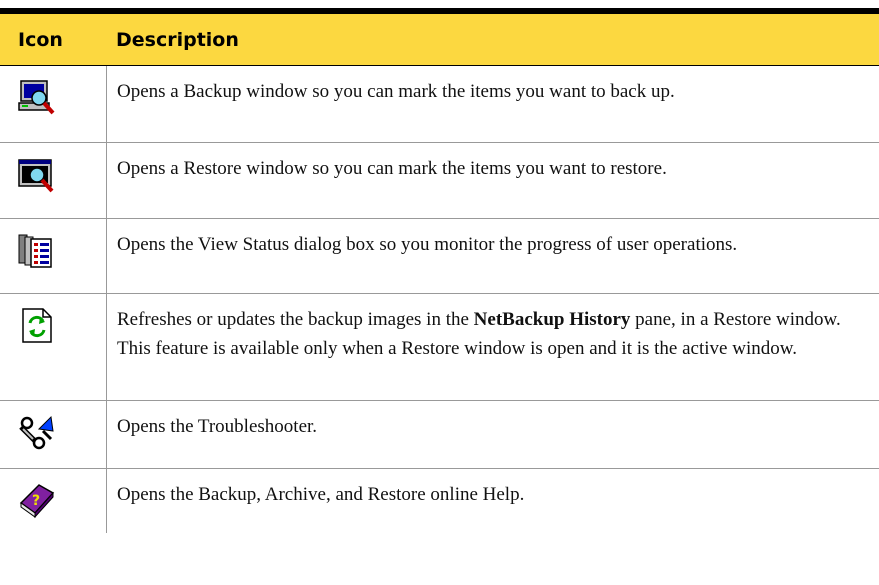  I want to click on help-icon: ?, so click(37, 501).